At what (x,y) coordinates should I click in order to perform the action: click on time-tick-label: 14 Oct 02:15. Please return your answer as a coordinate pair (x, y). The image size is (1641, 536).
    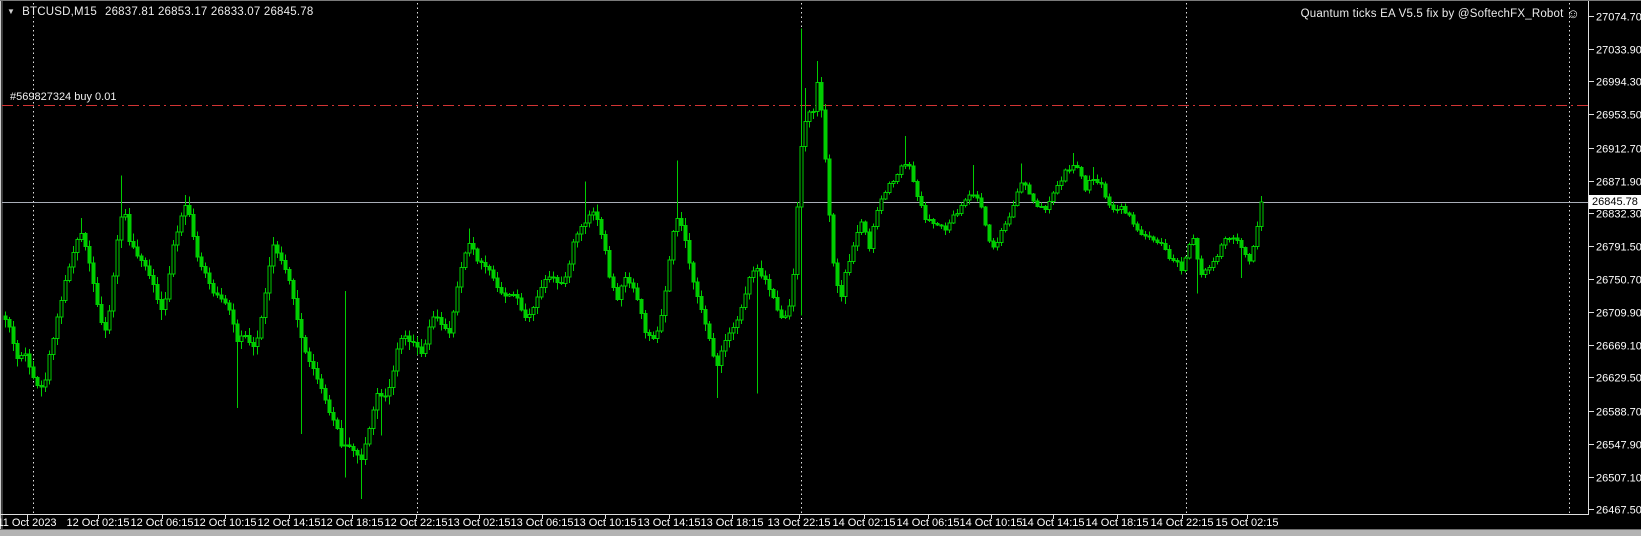
    Looking at the image, I should click on (864, 523).